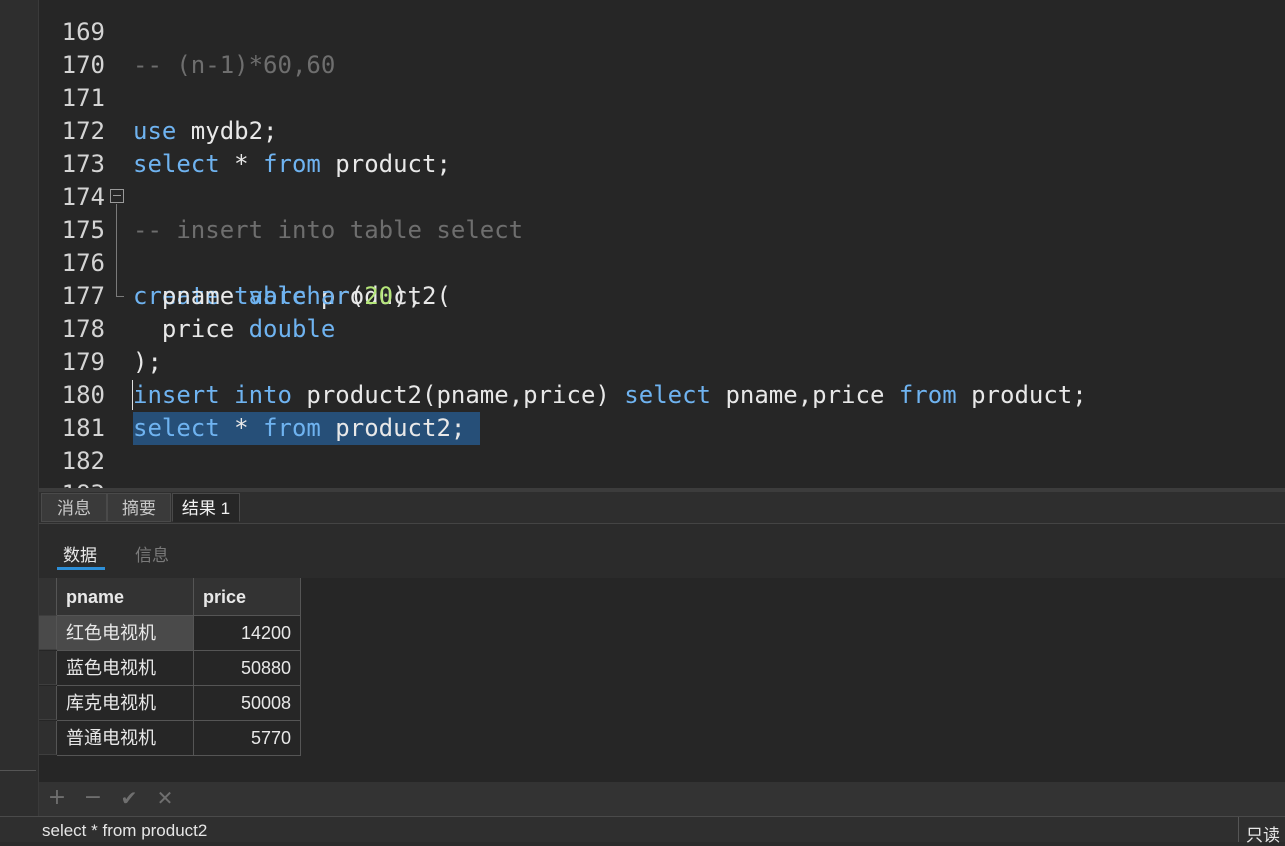  Describe the element at coordinates (247, 703) in the screenshot. I see `table-cell: 50008` at that location.